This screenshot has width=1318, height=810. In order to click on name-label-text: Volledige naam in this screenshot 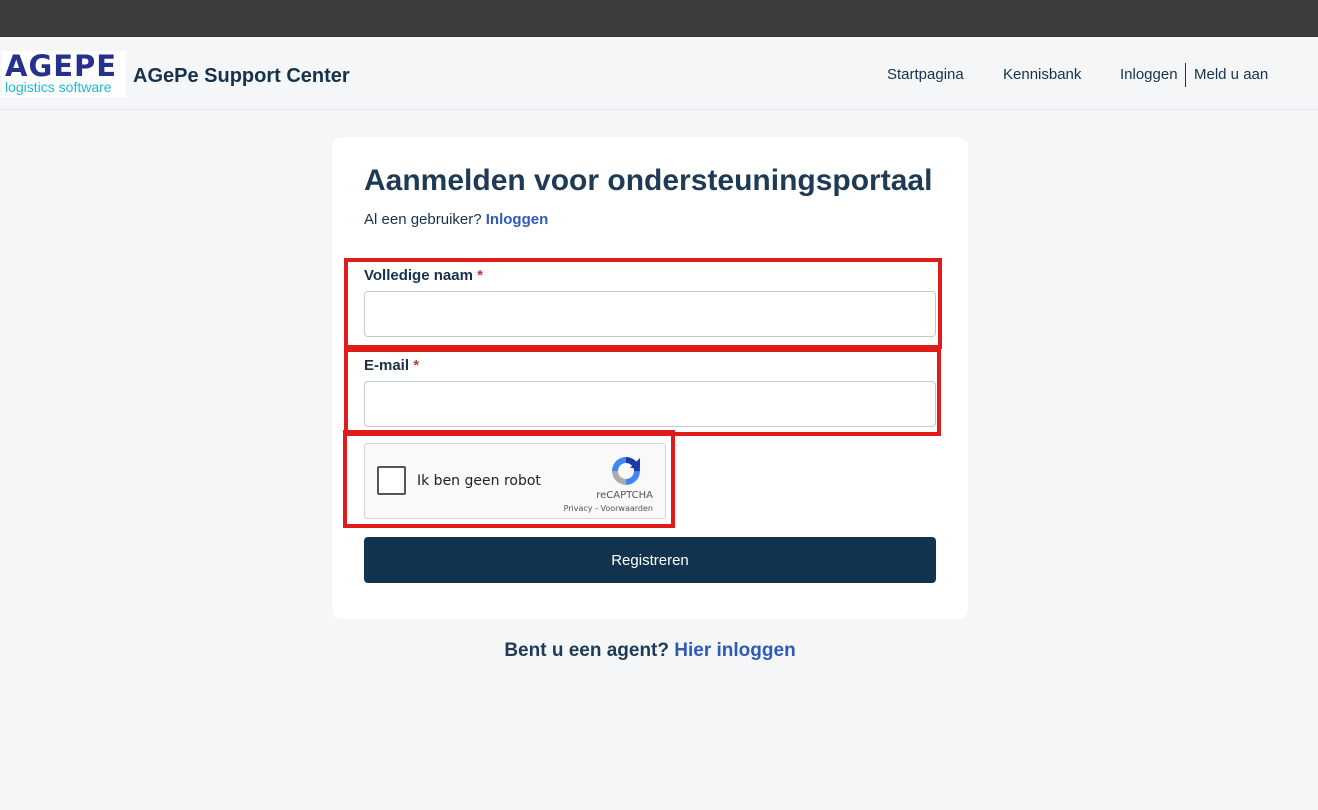, I will do `click(418, 275)`.